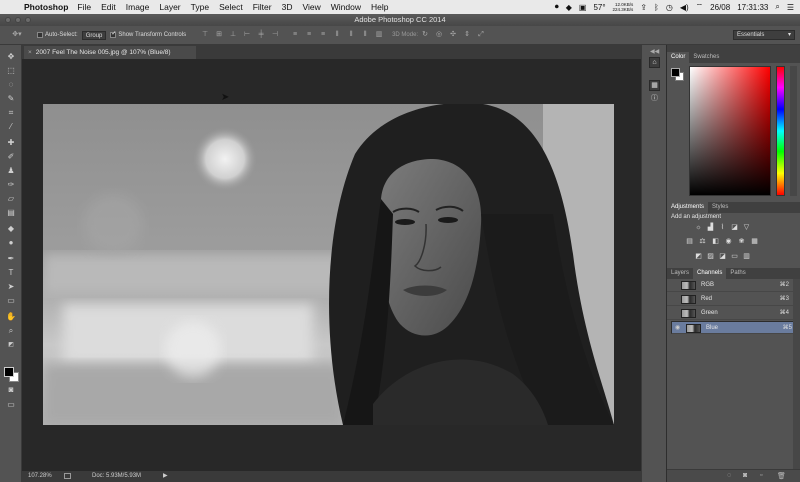 This screenshot has width=800, height=482. Describe the element at coordinates (689, 242) in the screenshot. I see `hue-saturation-icon: ▤` at that location.